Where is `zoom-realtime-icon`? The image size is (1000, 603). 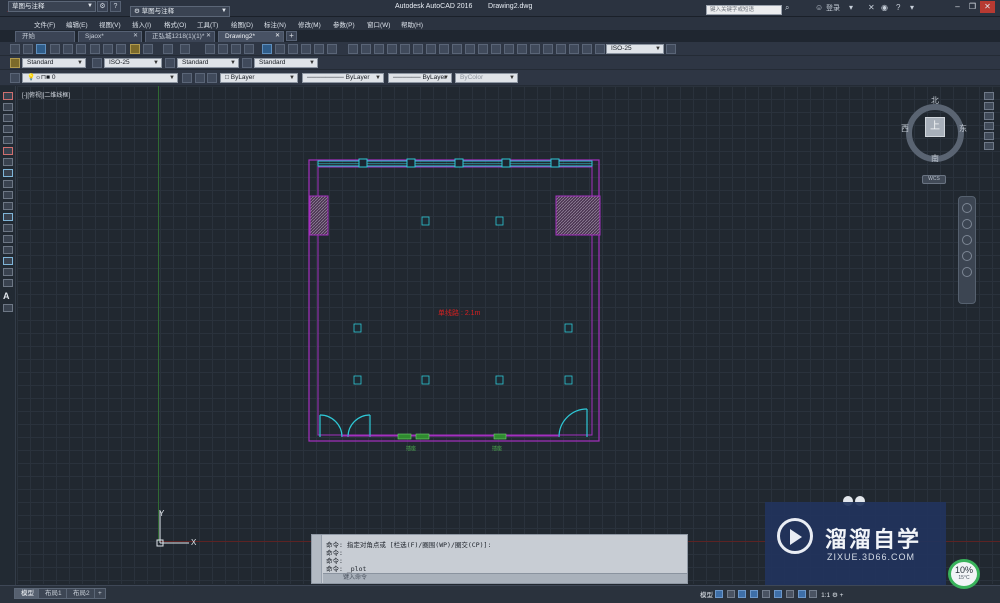 zoom-realtime-icon is located at coordinates (223, 49).